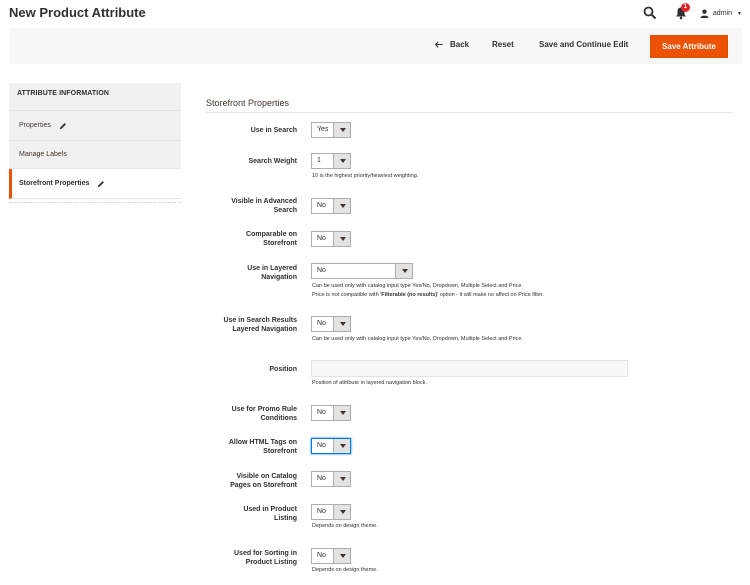 This screenshot has height=585, width=750. I want to click on search-weight-select: 1, so click(331, 161).